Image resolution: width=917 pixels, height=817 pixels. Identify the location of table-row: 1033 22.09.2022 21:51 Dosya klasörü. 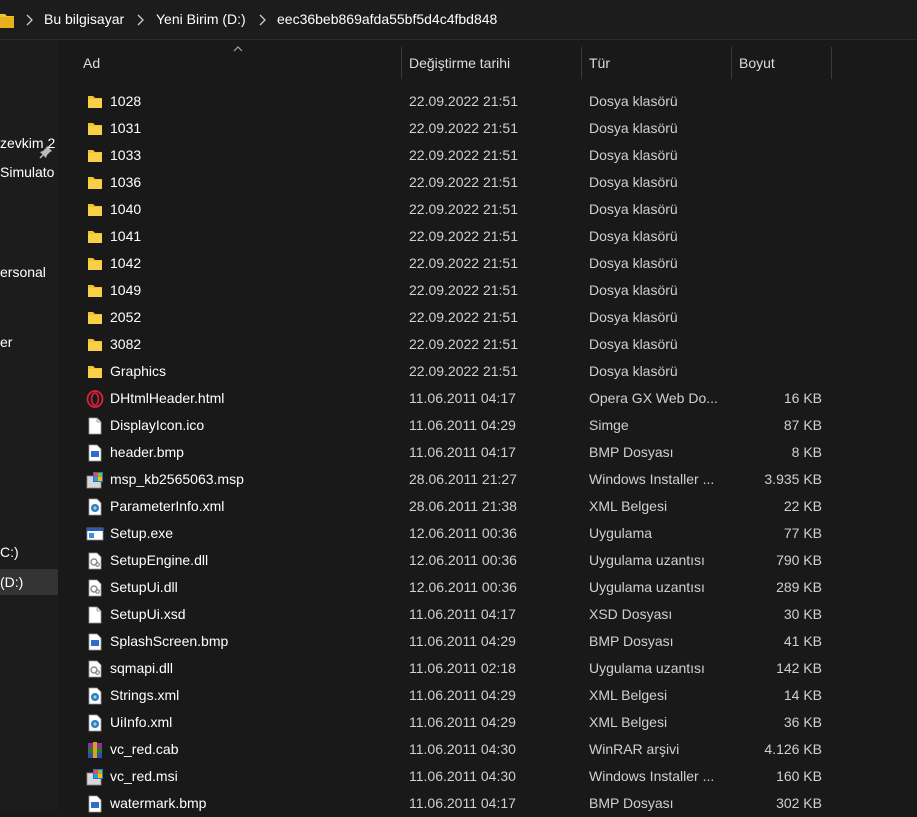
(460, 155).